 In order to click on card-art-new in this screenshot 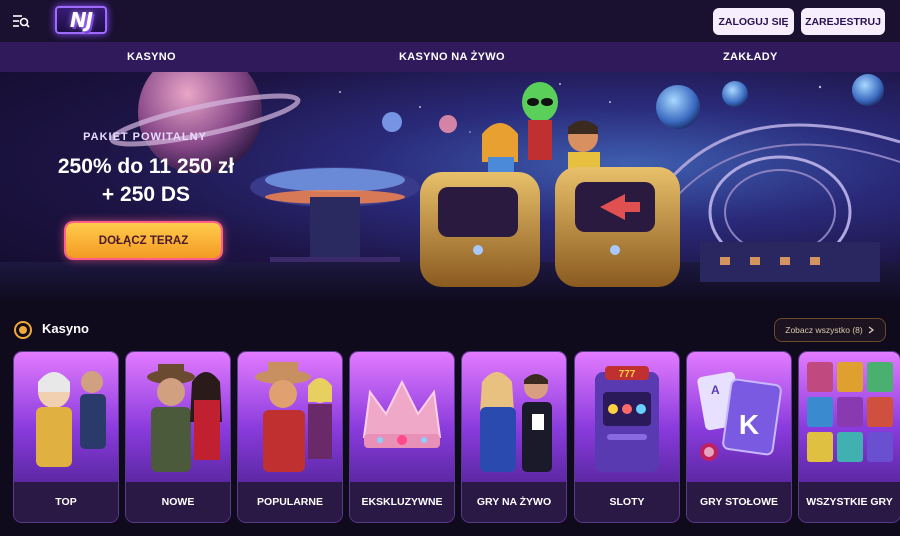, I will do `click(184, 418)`.